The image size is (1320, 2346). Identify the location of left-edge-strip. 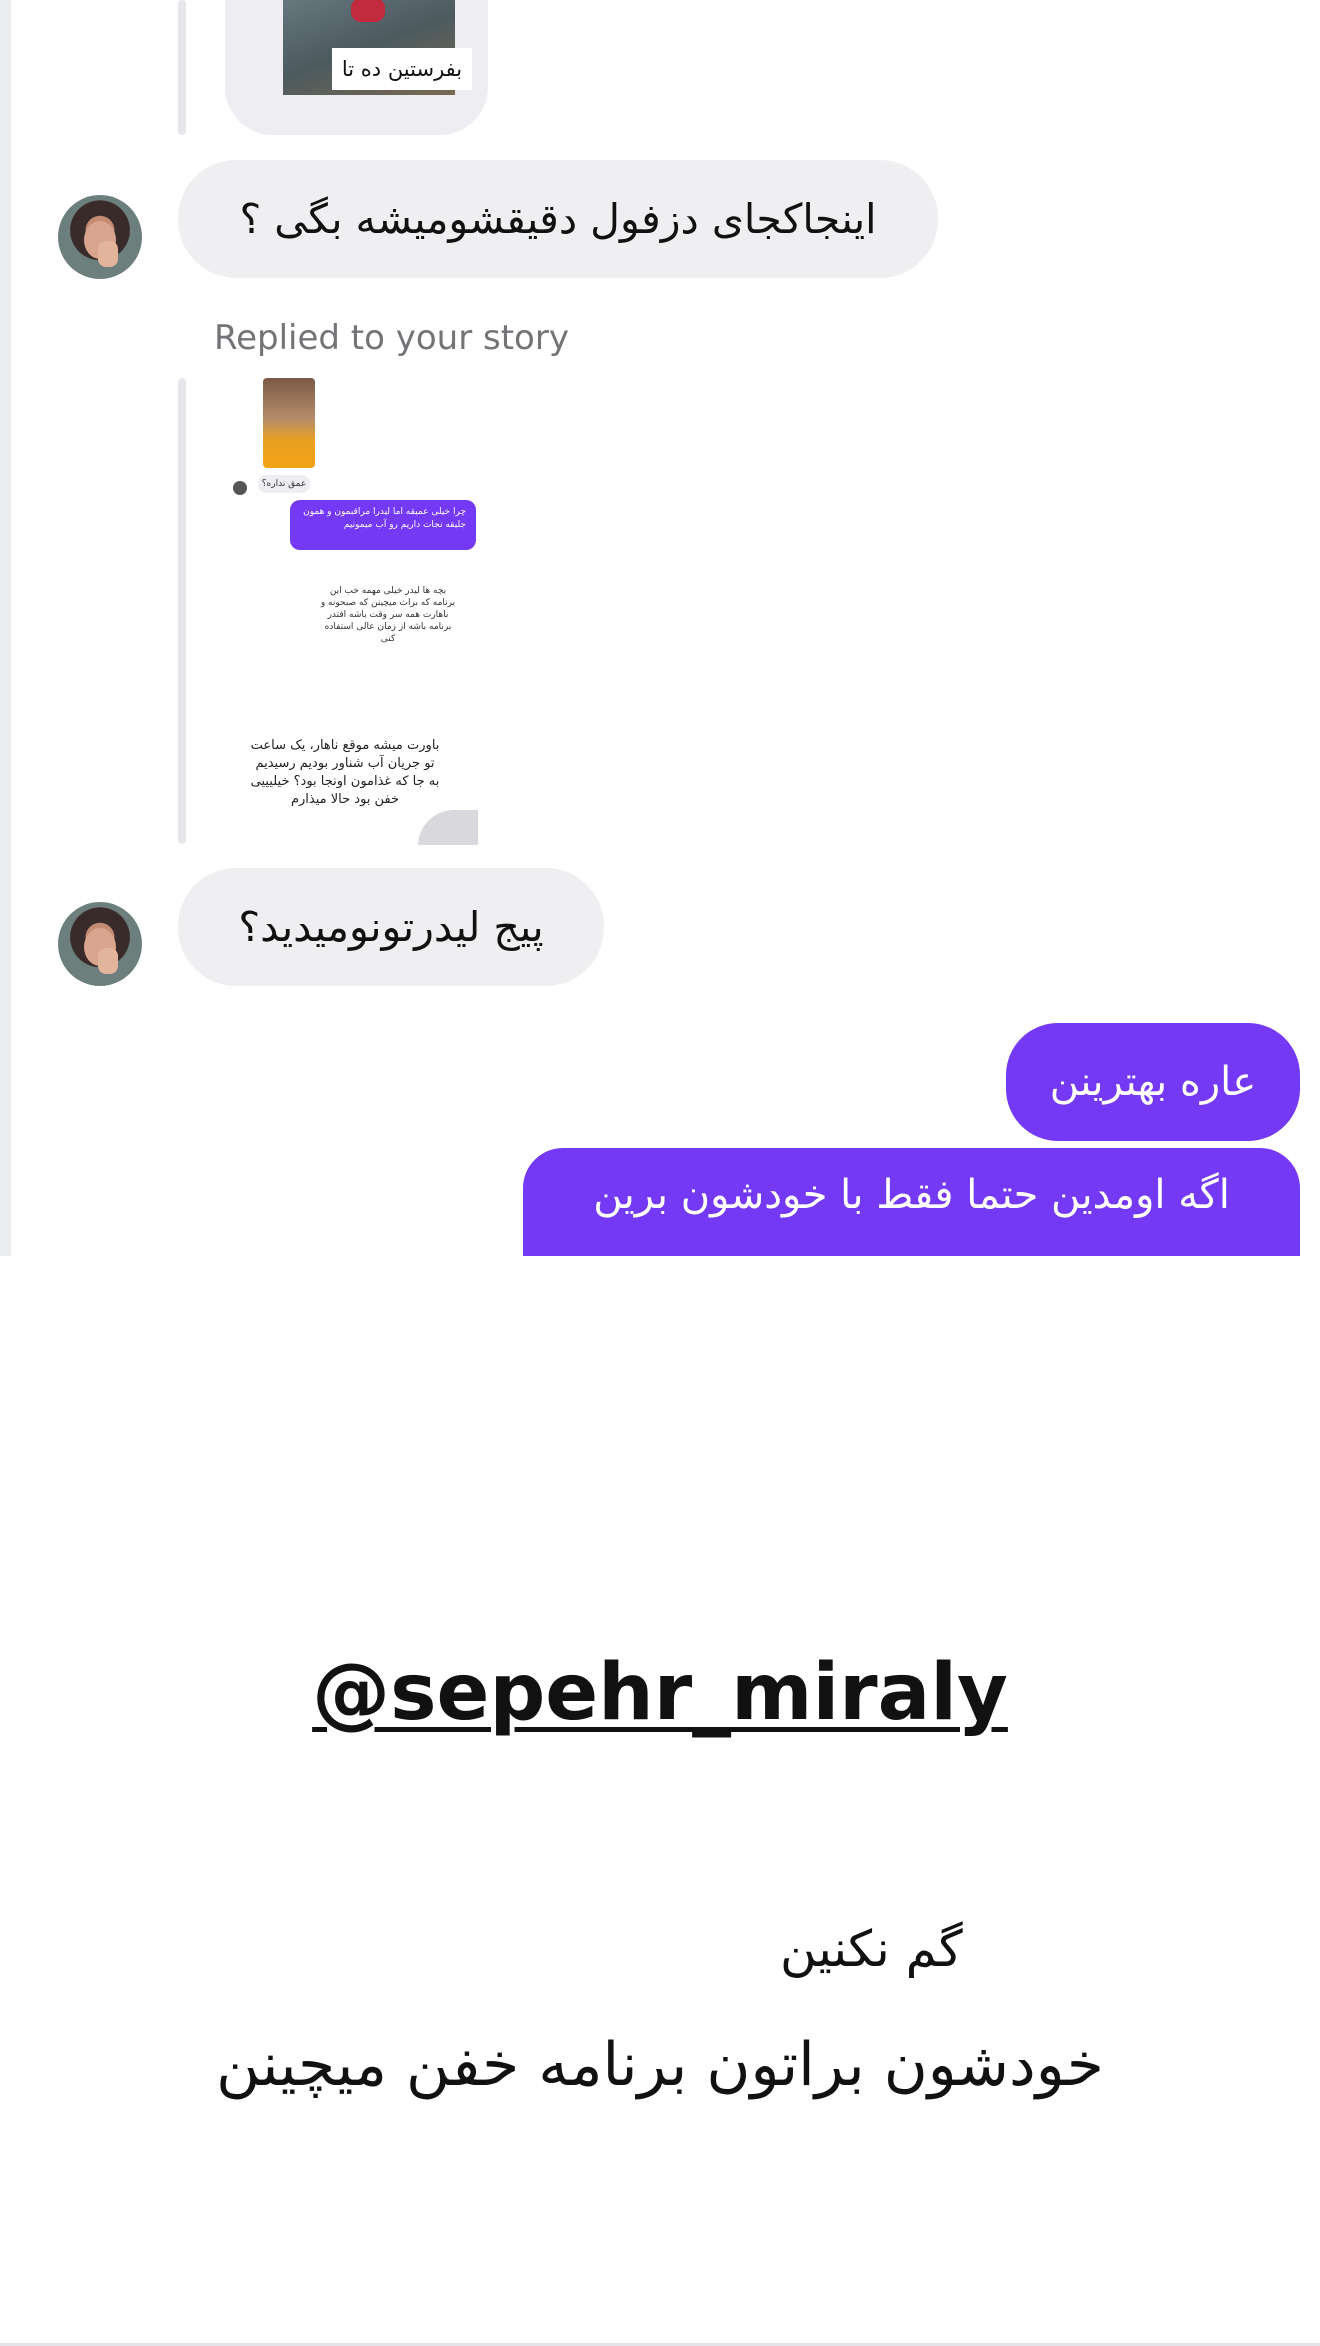
(5, 628).